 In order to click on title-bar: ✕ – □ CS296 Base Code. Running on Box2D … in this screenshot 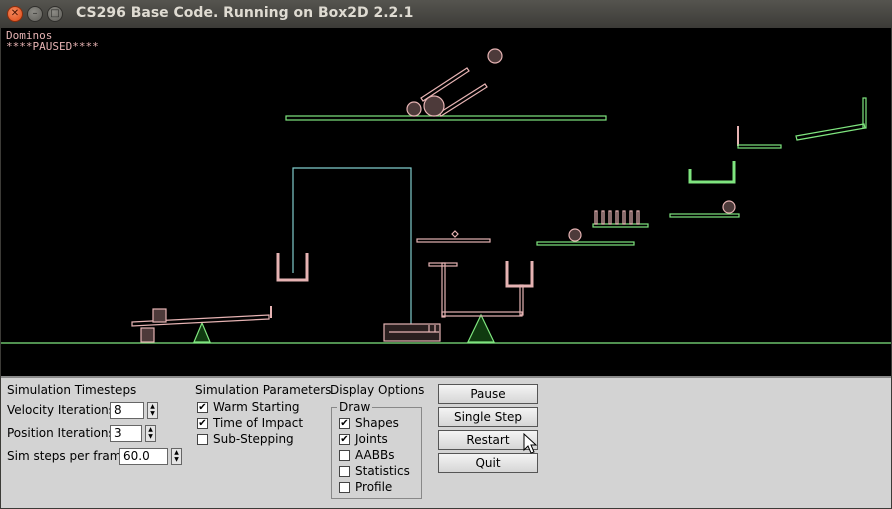, I will do `click(446, 14)`.